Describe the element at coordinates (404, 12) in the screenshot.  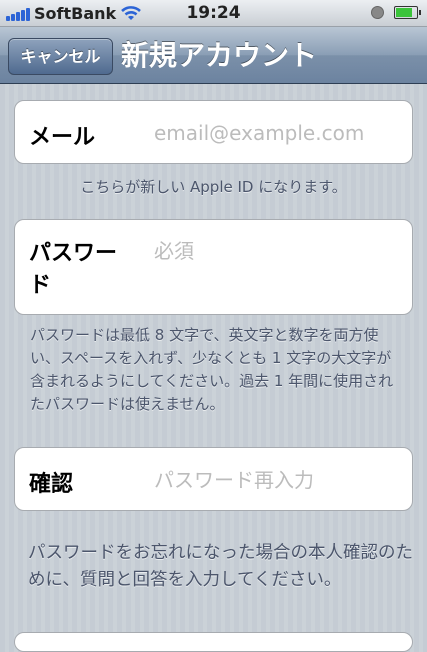
I see `battery-level` at that location.